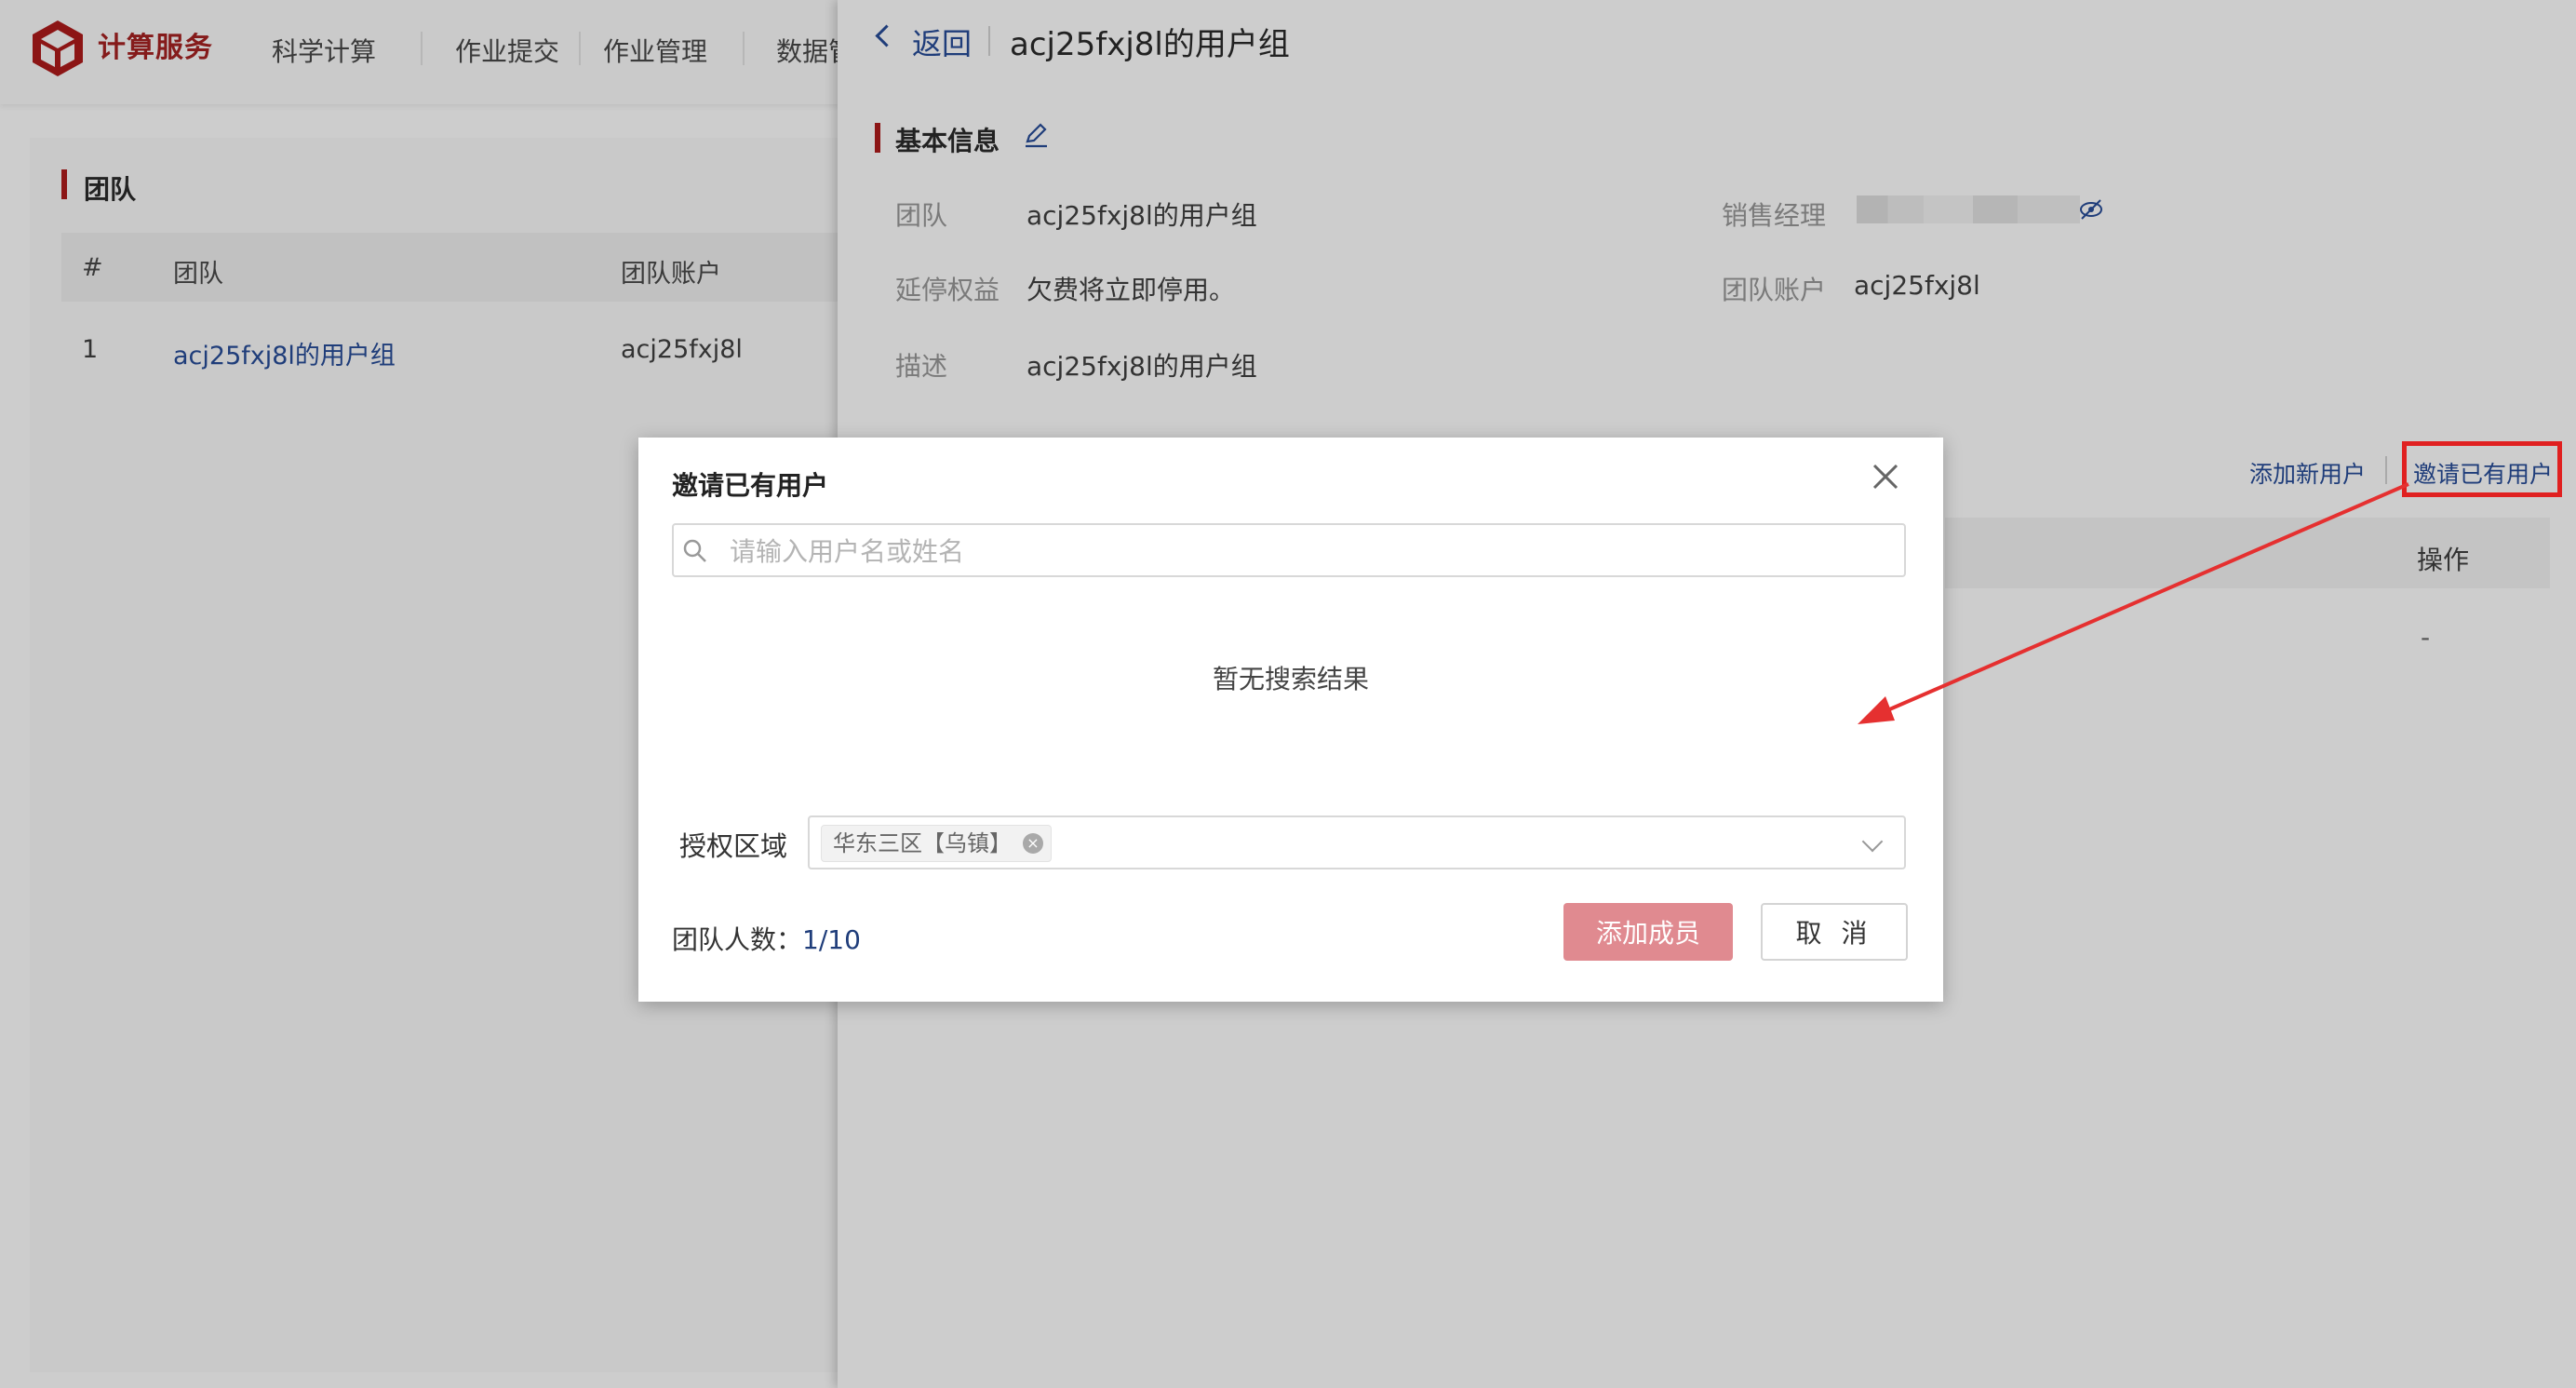 Image resolution: width=2576 pixels, height=1388 pixels. I want to click on basic-info-title: 基本信息, so click(947, 141).